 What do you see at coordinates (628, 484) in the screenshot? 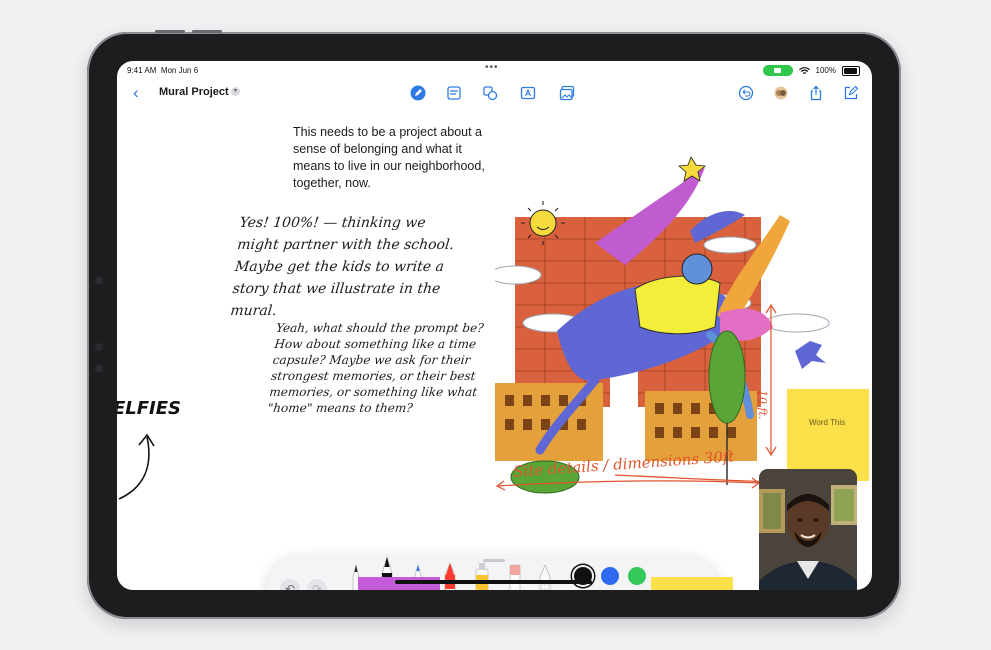
I see `dimension-arrow-icon` at bounding box center [628, 484].